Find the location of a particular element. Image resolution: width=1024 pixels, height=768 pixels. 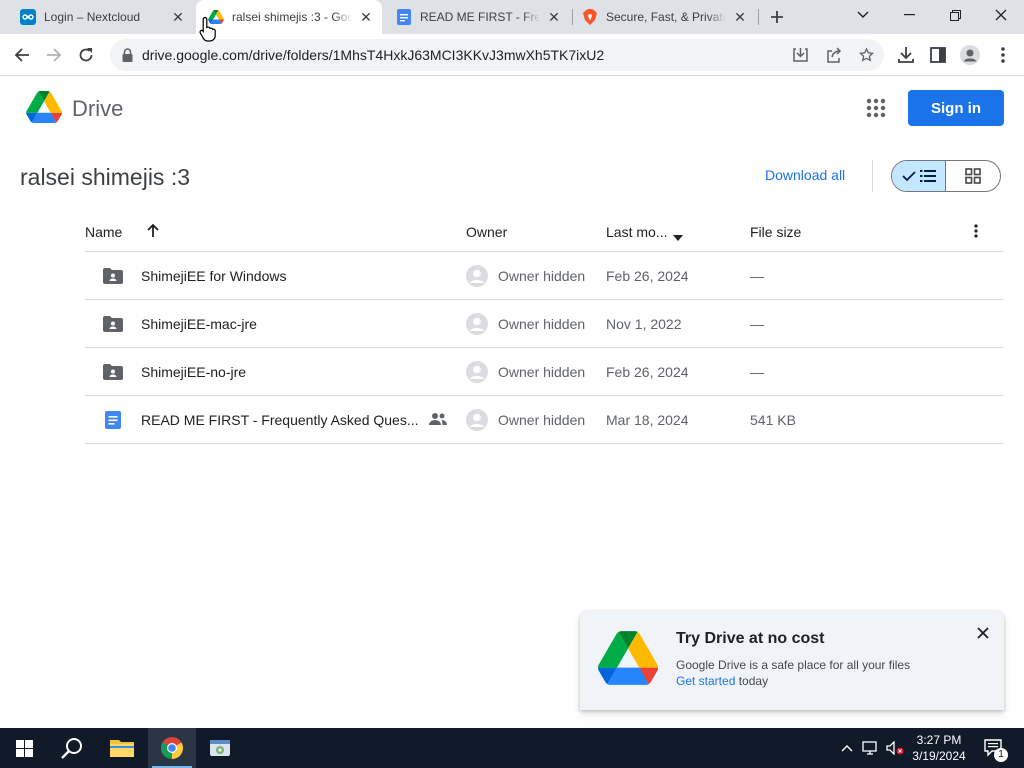

shimeji-app-icon is located at coordinates (220, 748).